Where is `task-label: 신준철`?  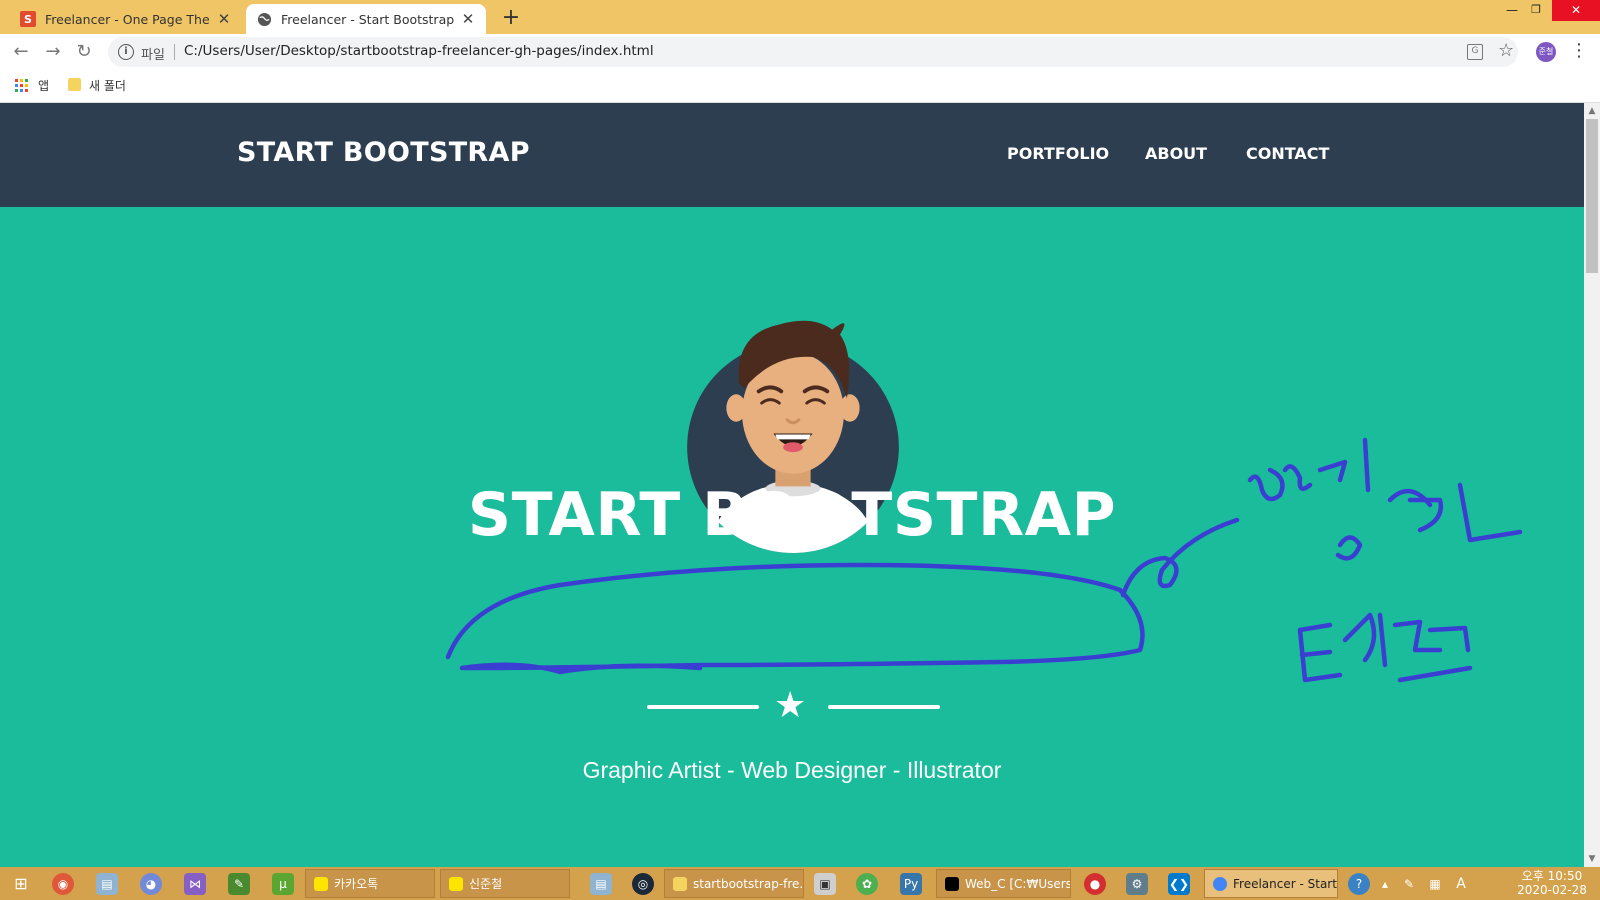
task-label: 신준철 is located at coordinates (486, 884).